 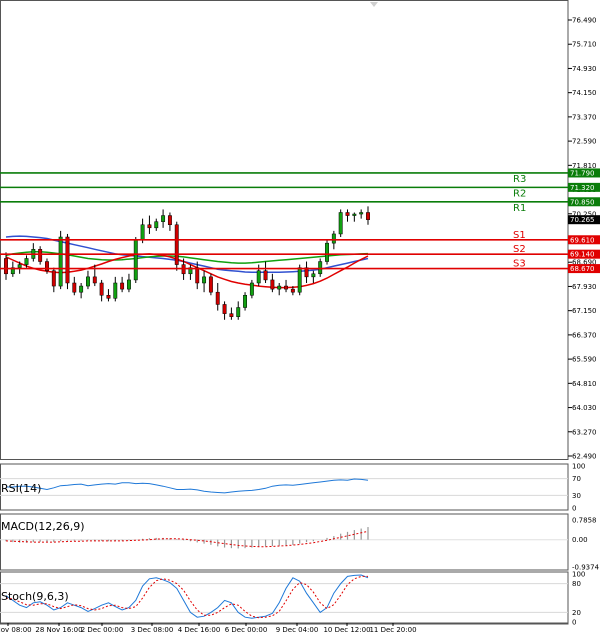 What do you see at coordinates (578, 575) in the screenshot?
I see `stoch-scale-label: 100` at bounding box center [578, 575].